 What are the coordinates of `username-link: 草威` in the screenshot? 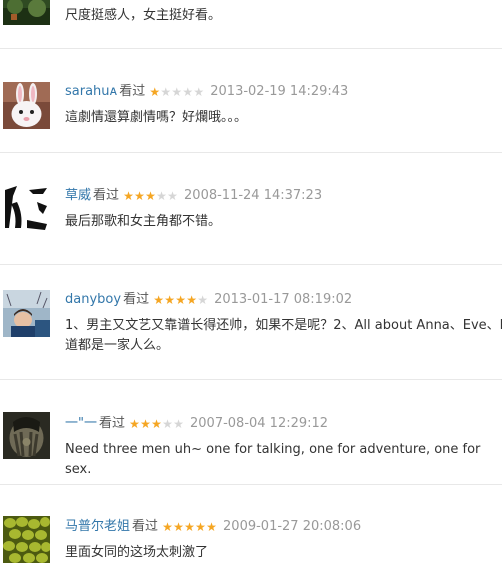 It's located at (78, 195).